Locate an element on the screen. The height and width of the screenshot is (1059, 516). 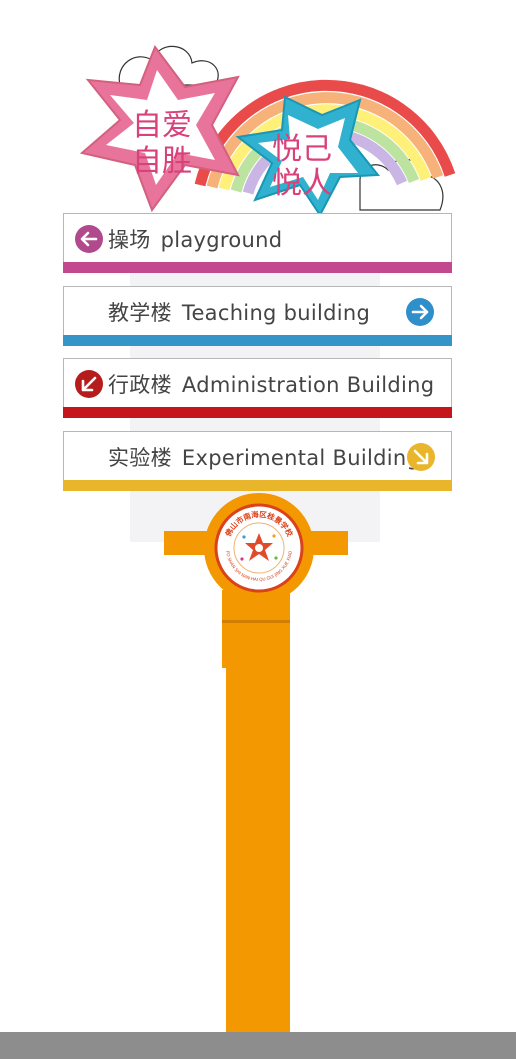
sign-en-label: Administration Building is located at coordinates (308, 385).